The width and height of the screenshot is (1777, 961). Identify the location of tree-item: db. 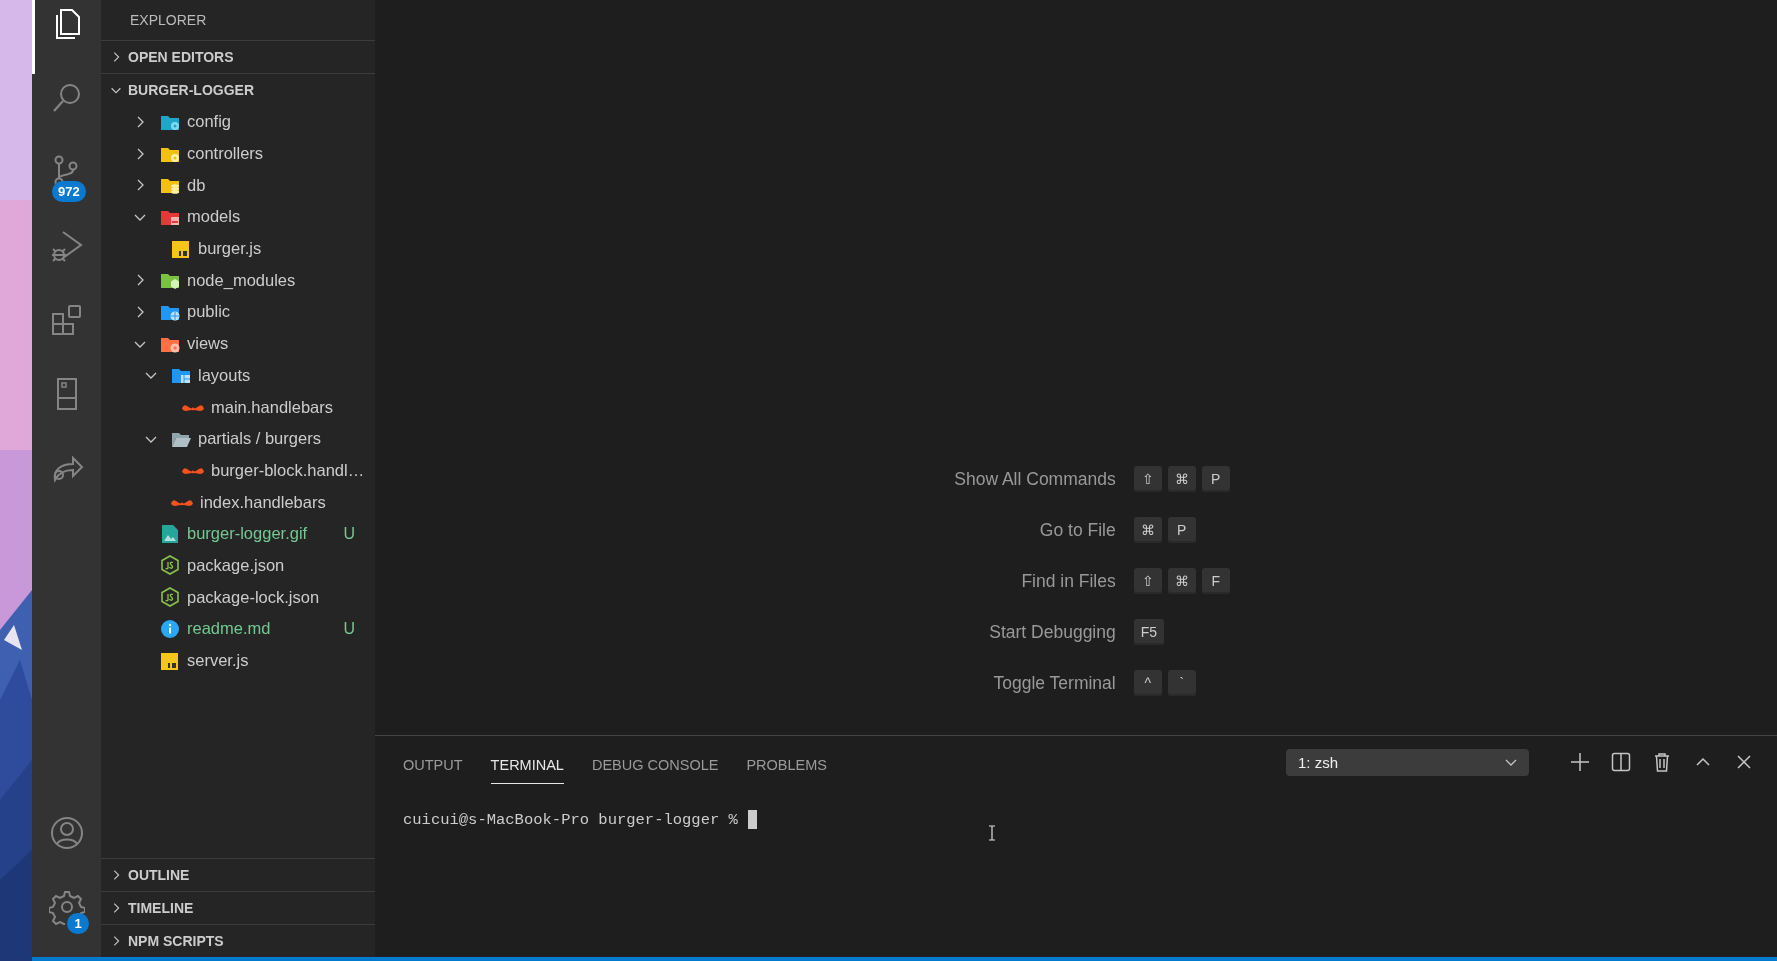
(238, 185).